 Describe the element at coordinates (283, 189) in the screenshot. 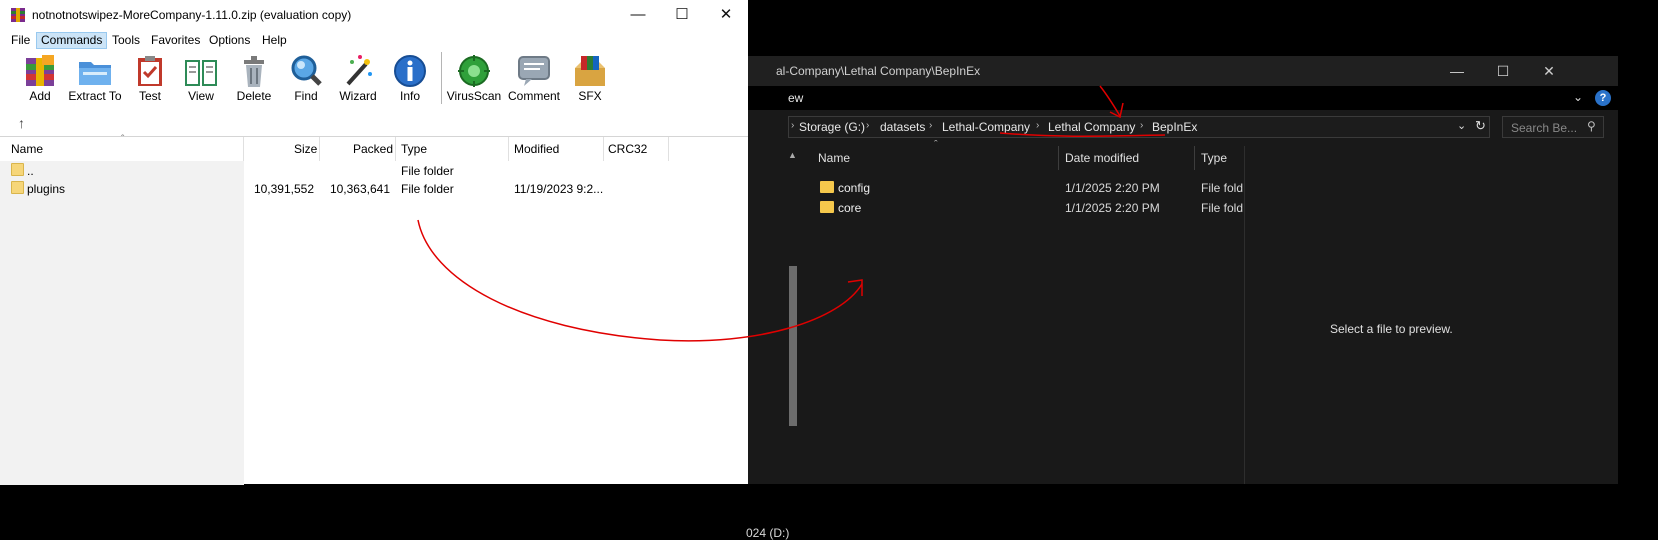

I see `cell-size: 10,391,552` at that location.